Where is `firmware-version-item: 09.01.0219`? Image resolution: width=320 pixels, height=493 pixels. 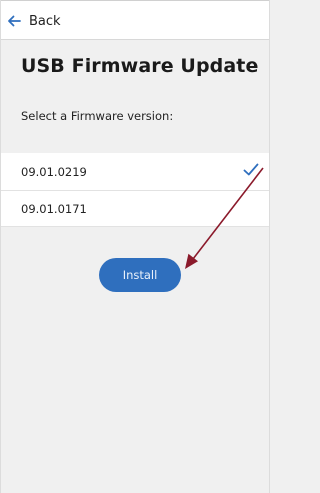
firmware-version-item: 09.01.0219 is located at coordinates (135, 171).